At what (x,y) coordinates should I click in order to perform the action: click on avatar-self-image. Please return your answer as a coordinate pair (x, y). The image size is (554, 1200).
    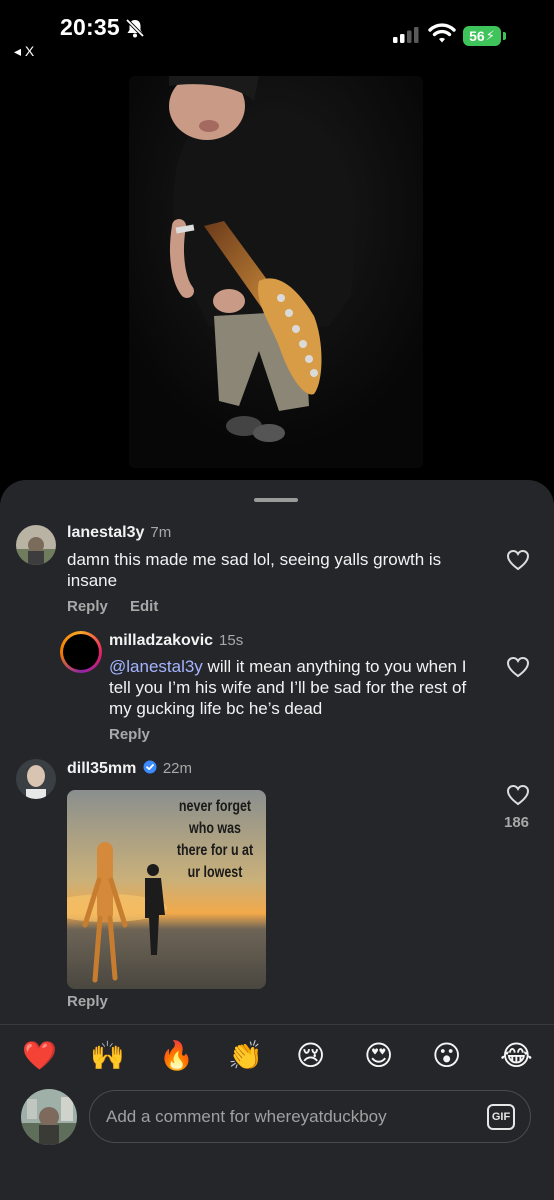
    Looking at the image, I should click on (49, 1117).